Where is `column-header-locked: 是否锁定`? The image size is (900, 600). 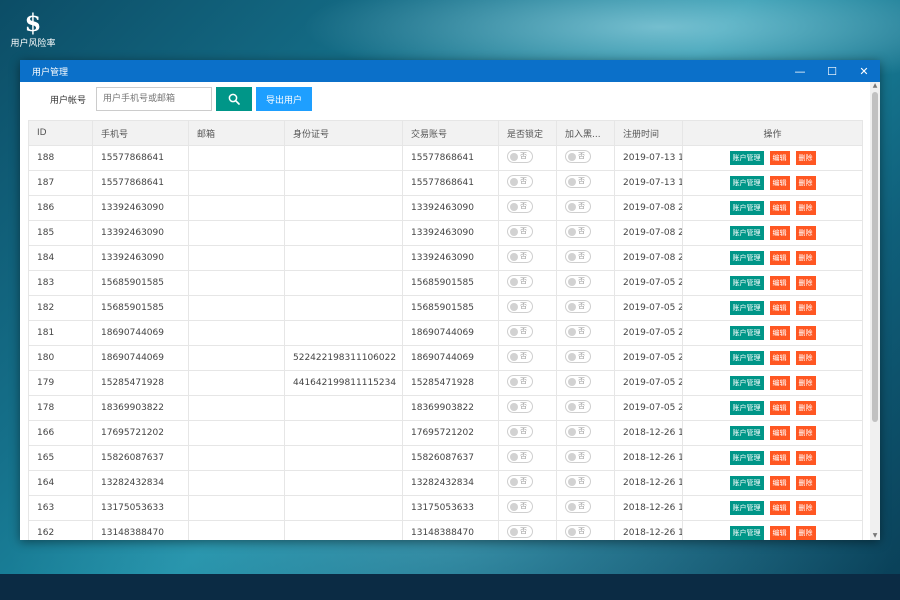 column-header-locked: 是否锁定 is located at coordinates (527, 133).